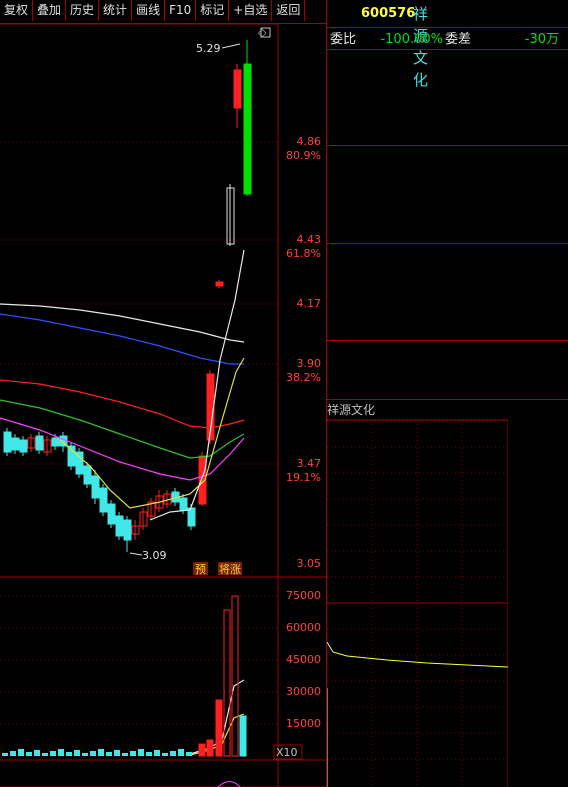 This screenshot has width=568, height=787. I want to click on pct-axis-label: 19.1%, so click(303, 477).